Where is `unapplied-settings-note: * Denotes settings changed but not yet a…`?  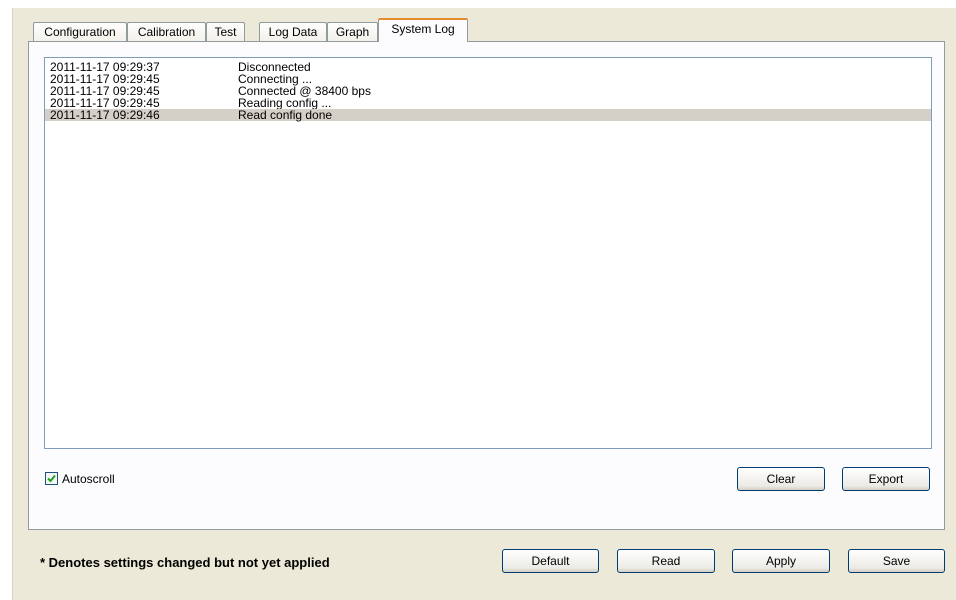 unapplied-settings-note: * Denotes settings changed but not yet a… is located at coordinates (185, 562).